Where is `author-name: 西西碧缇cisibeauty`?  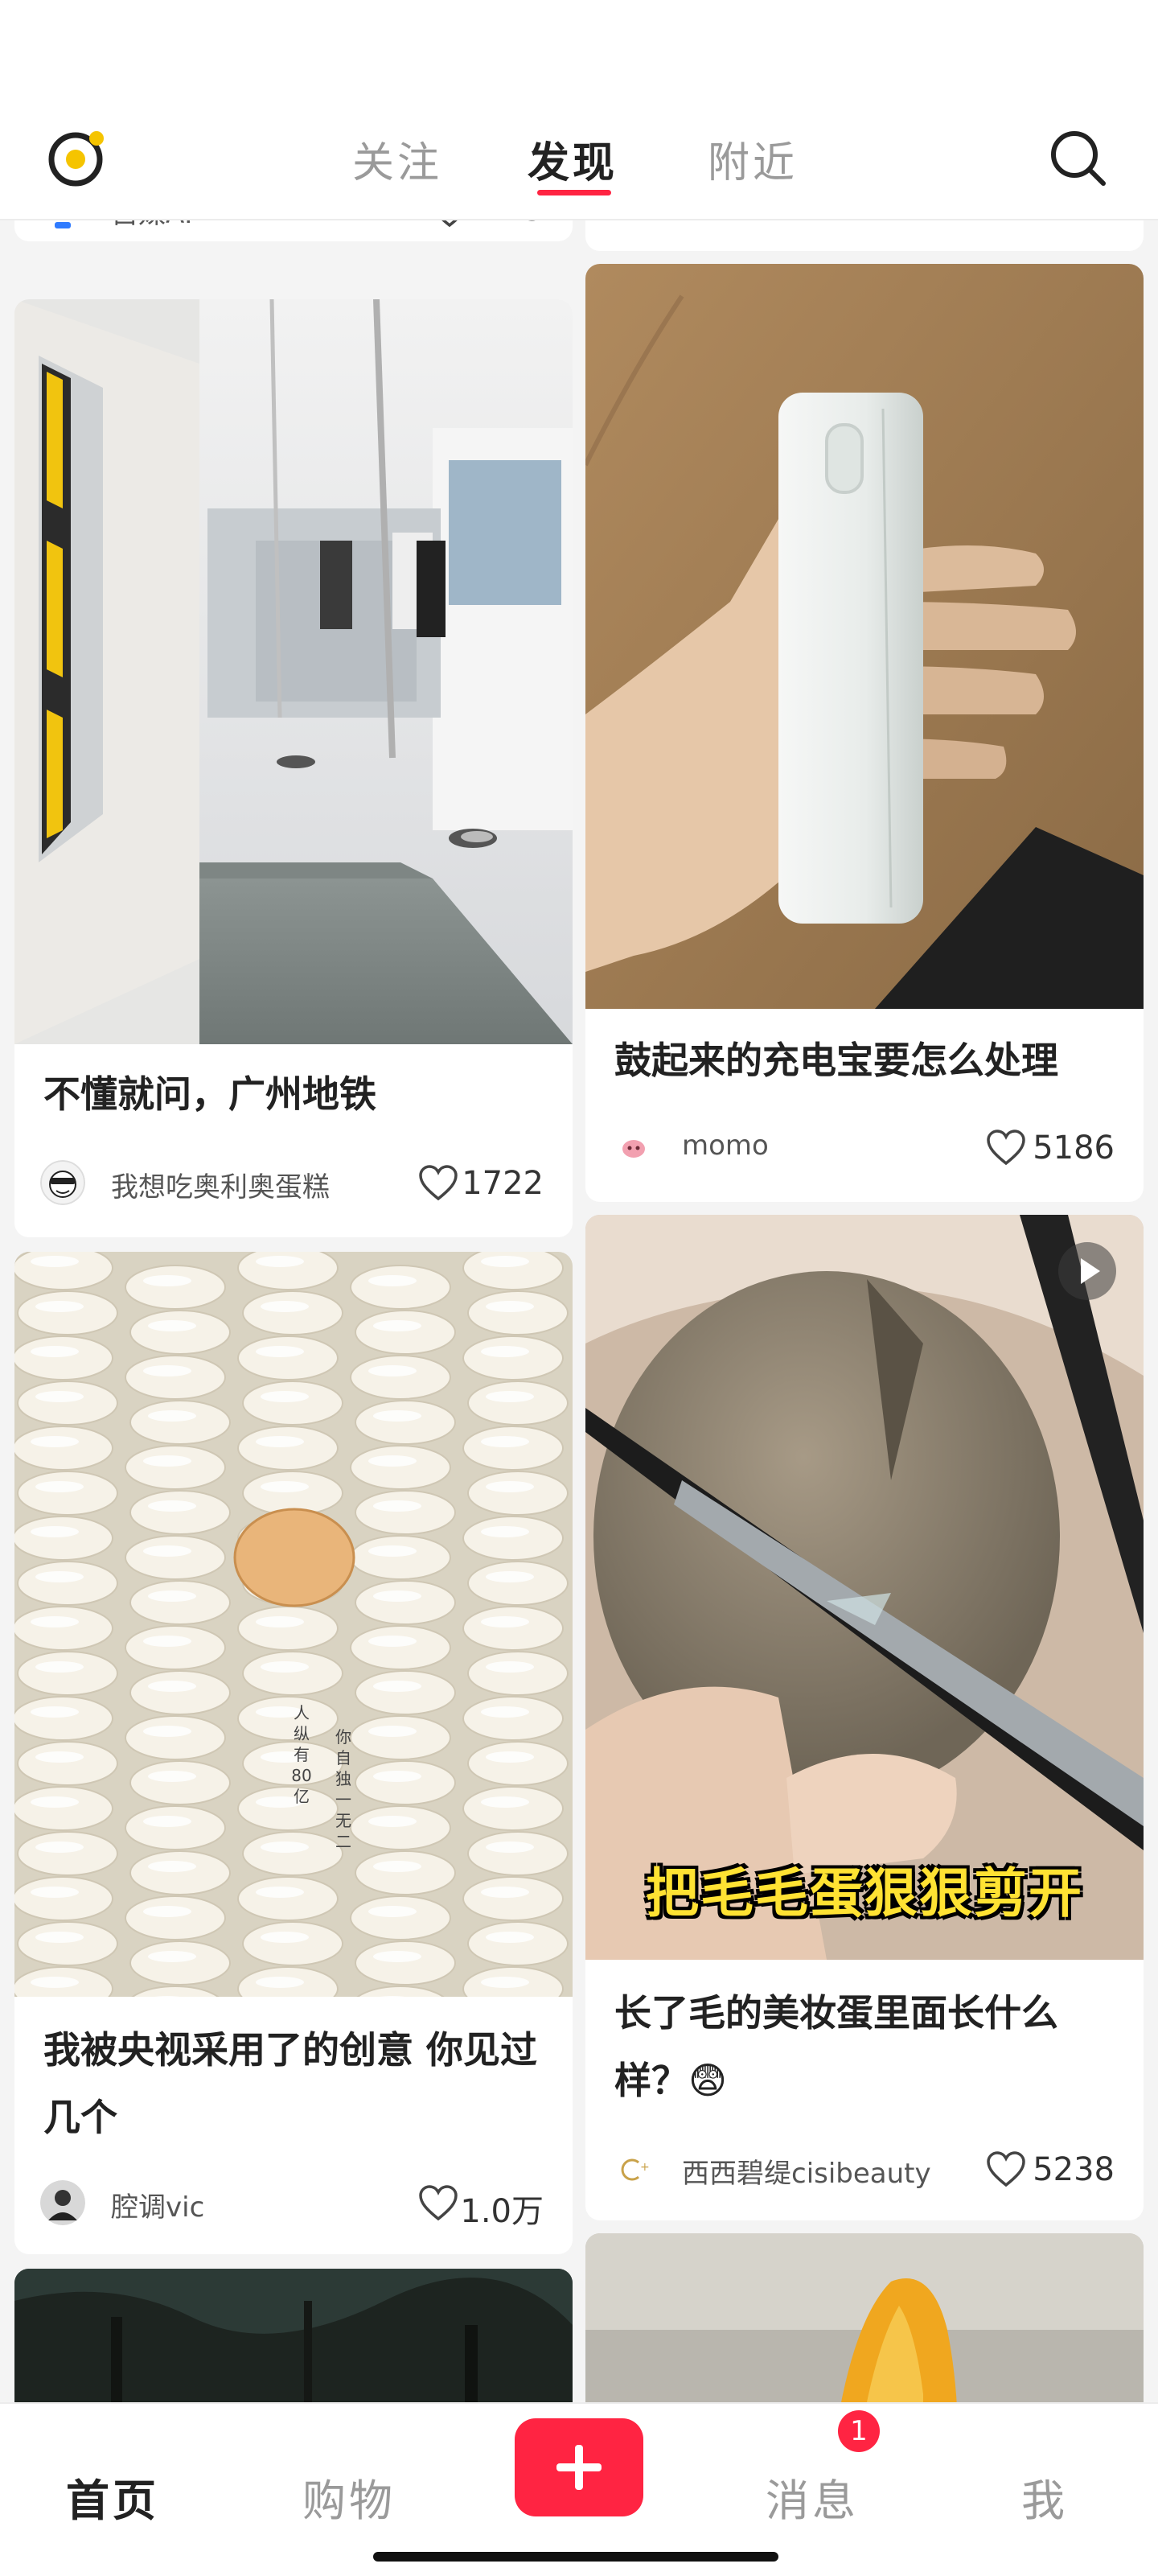 author-name: 西西碧缇cisibeauty is located at coordinates (806, 2171).